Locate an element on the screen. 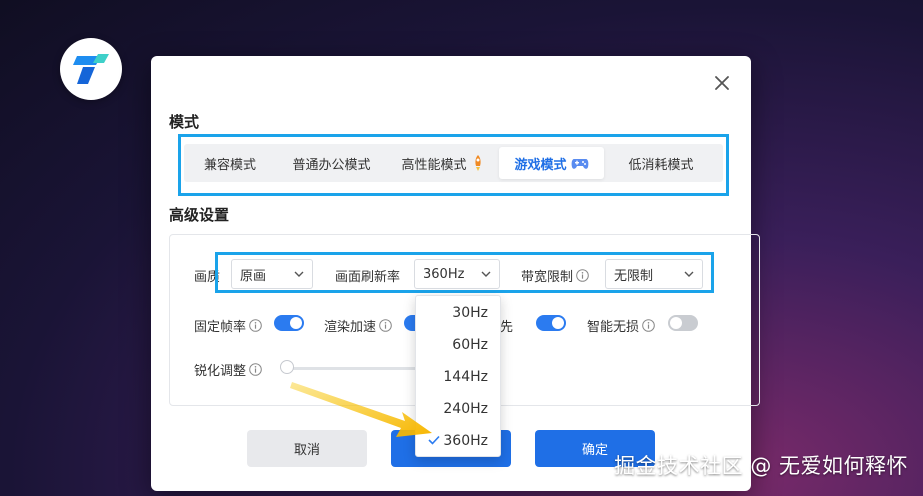  tab-label: 游戏模式 is located at coordinates (540, 165).